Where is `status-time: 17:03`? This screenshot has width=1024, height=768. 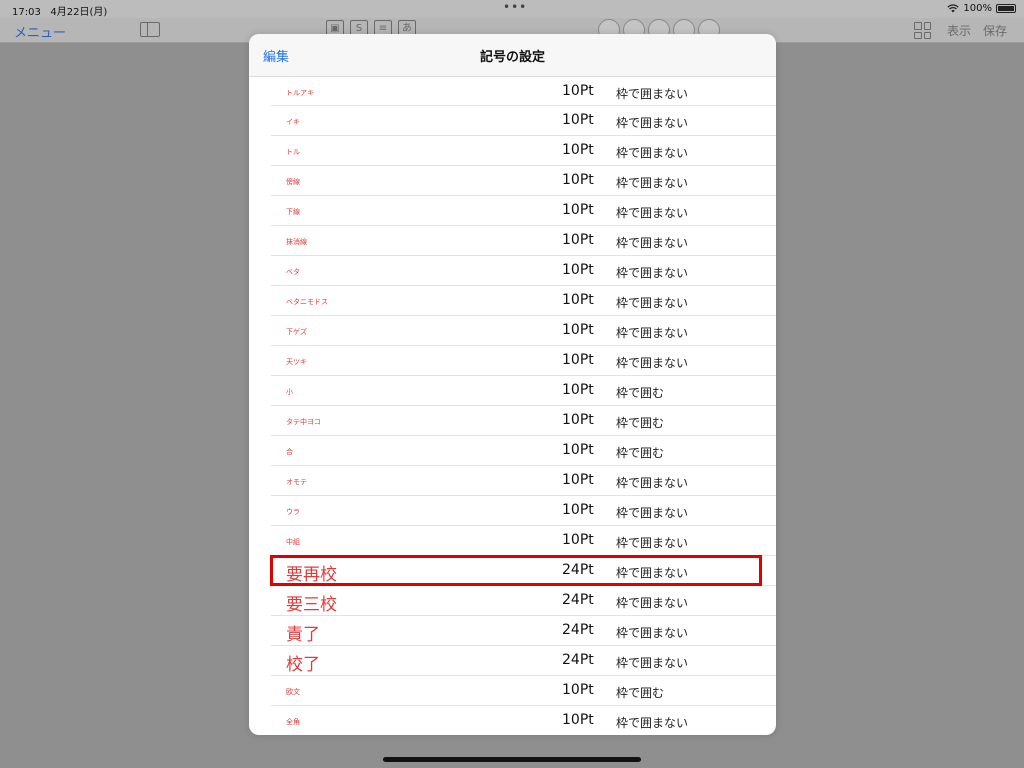 status-time: 17:03 is located at coordinates (26, 12).